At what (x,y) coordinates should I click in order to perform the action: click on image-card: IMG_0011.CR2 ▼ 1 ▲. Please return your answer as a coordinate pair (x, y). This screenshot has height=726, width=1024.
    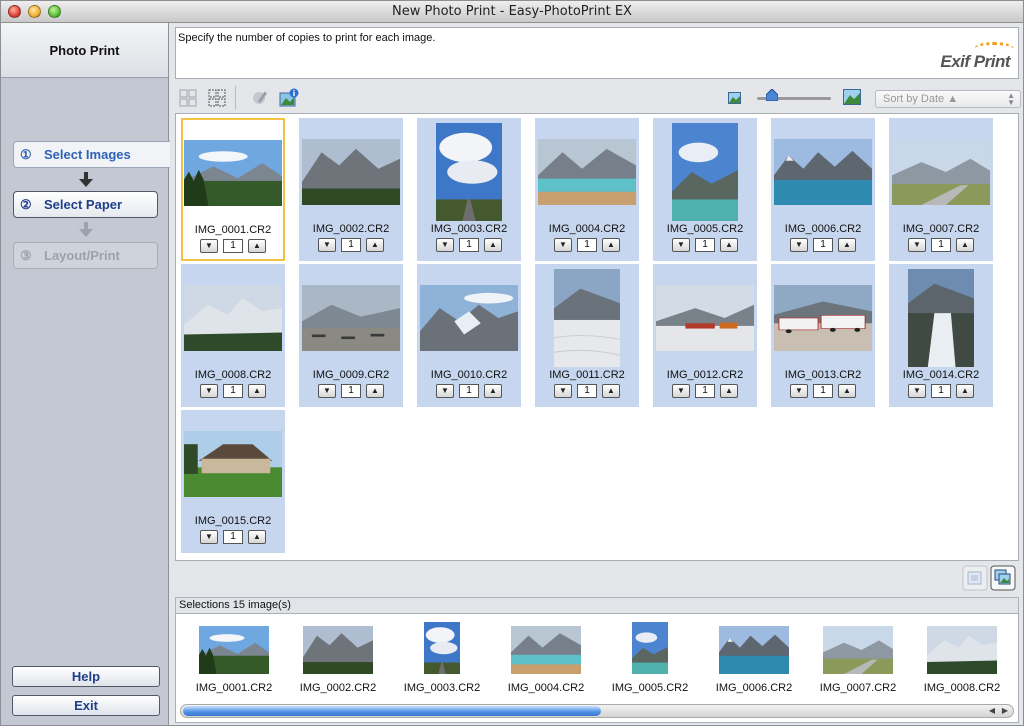
    Looking at the image, I should click on (587, 335).